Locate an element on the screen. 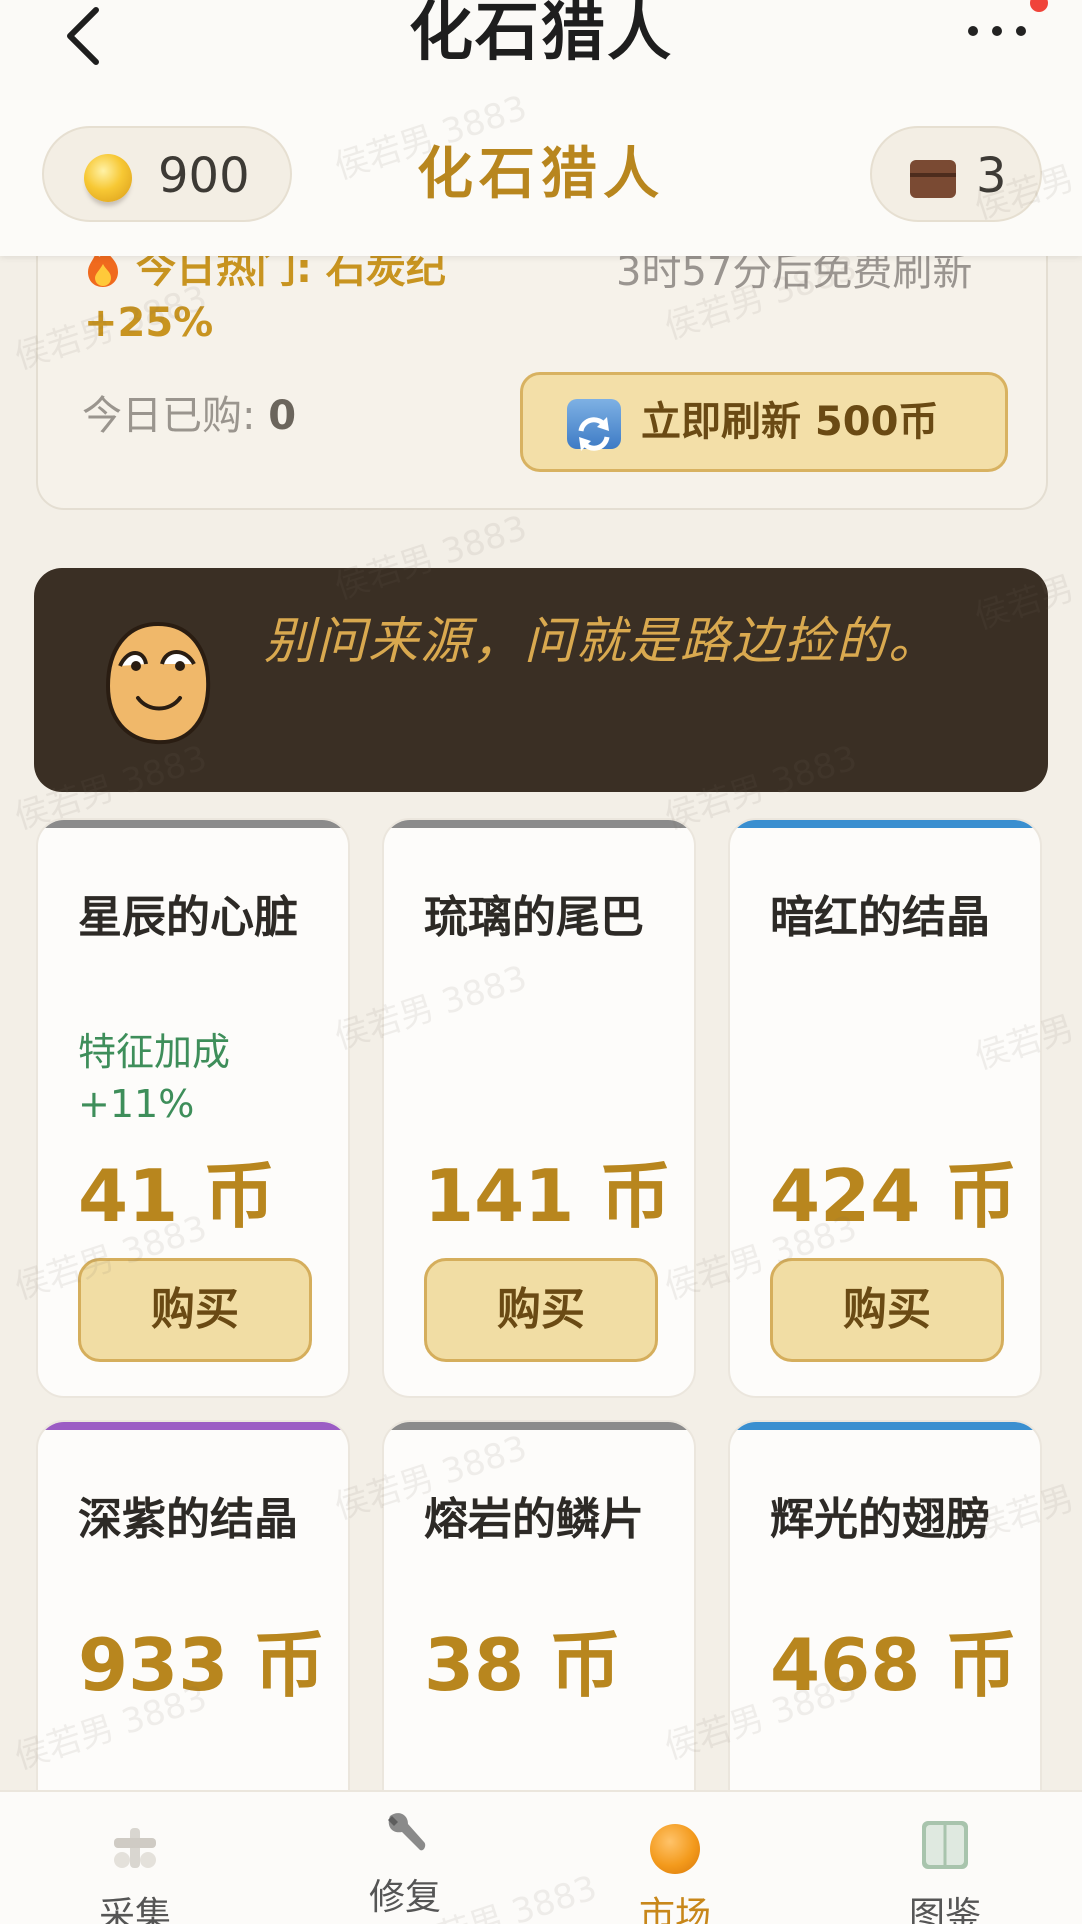 The height and width of the screenshot is (1924, 1082). item-name: 星辰的心脏 is located at coordinates (188, 917).